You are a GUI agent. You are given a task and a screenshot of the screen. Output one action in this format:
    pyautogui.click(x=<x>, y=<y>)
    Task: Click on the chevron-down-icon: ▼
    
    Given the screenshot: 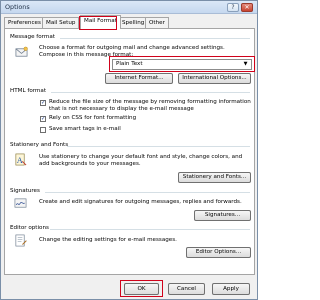 What is the action you would take?
    pyautogui.click(x=245, y=64)
    